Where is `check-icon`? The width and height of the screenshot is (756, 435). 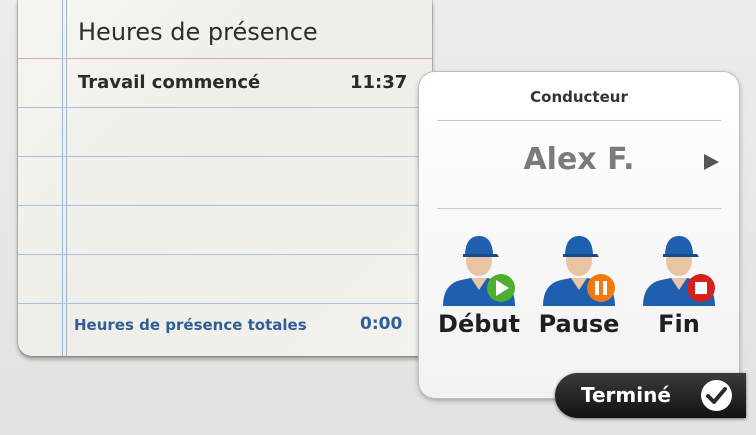
check-icon is located at coordinates (716, 395).